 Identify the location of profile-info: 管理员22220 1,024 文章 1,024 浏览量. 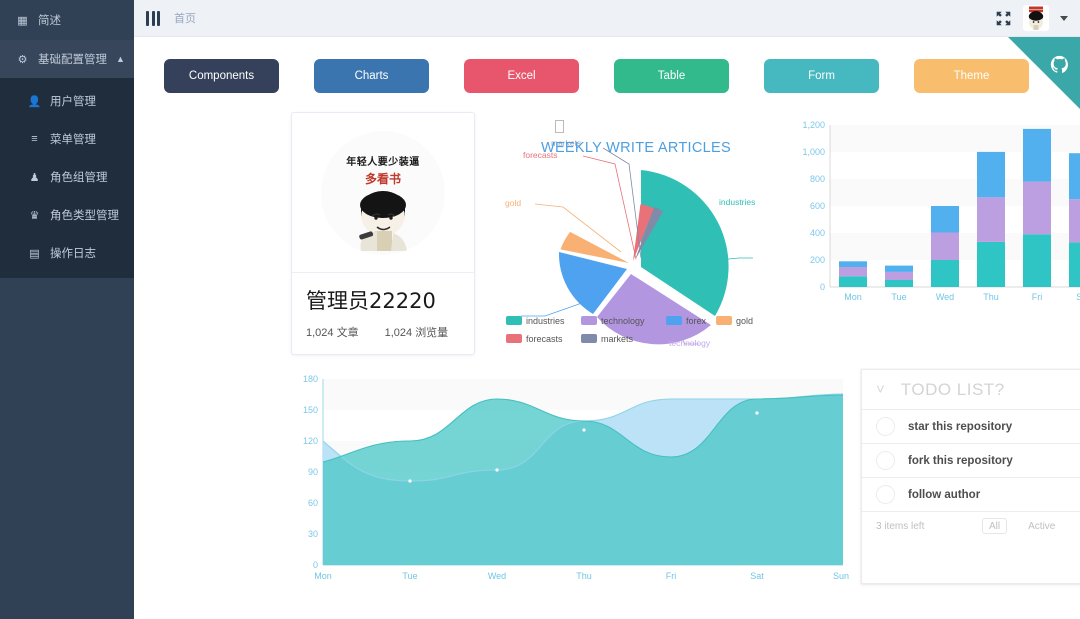
(383, 313).